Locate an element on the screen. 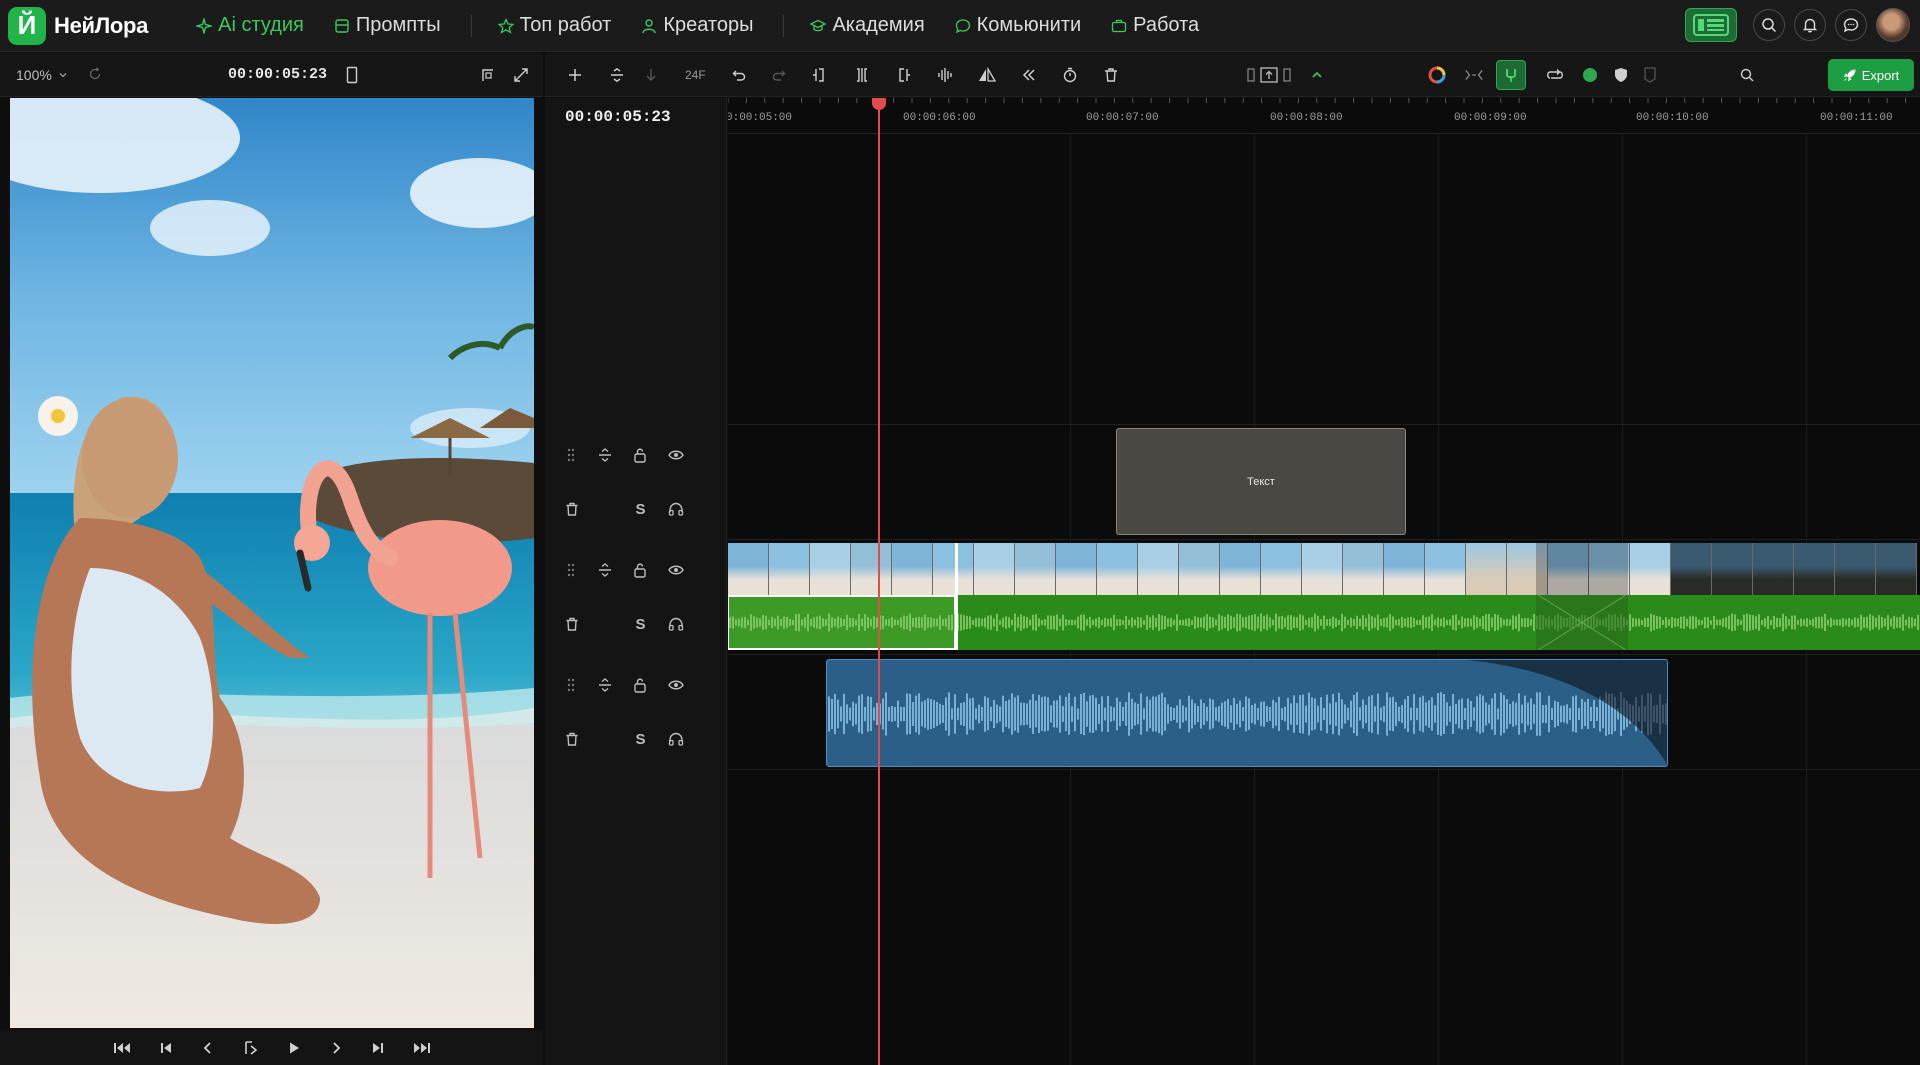  reset-icon is located at coordinates (95, 74).